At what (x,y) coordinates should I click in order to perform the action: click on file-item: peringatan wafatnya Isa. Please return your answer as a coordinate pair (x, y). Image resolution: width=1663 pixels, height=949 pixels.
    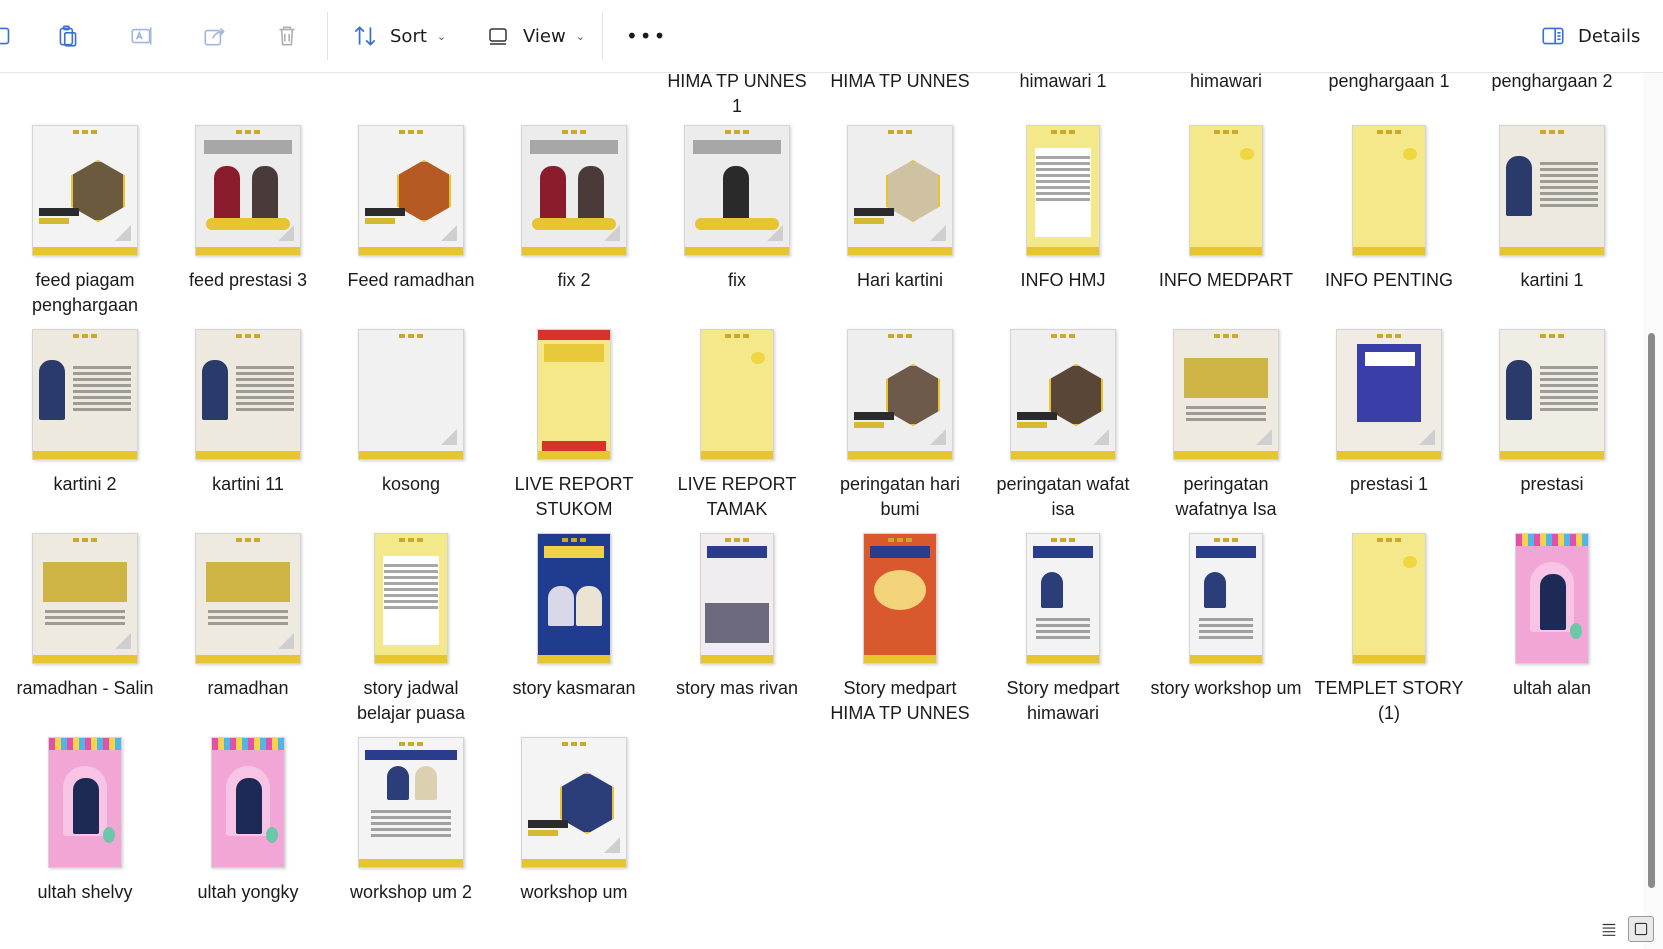
    Looking at the image, I should click on (1226, 424).